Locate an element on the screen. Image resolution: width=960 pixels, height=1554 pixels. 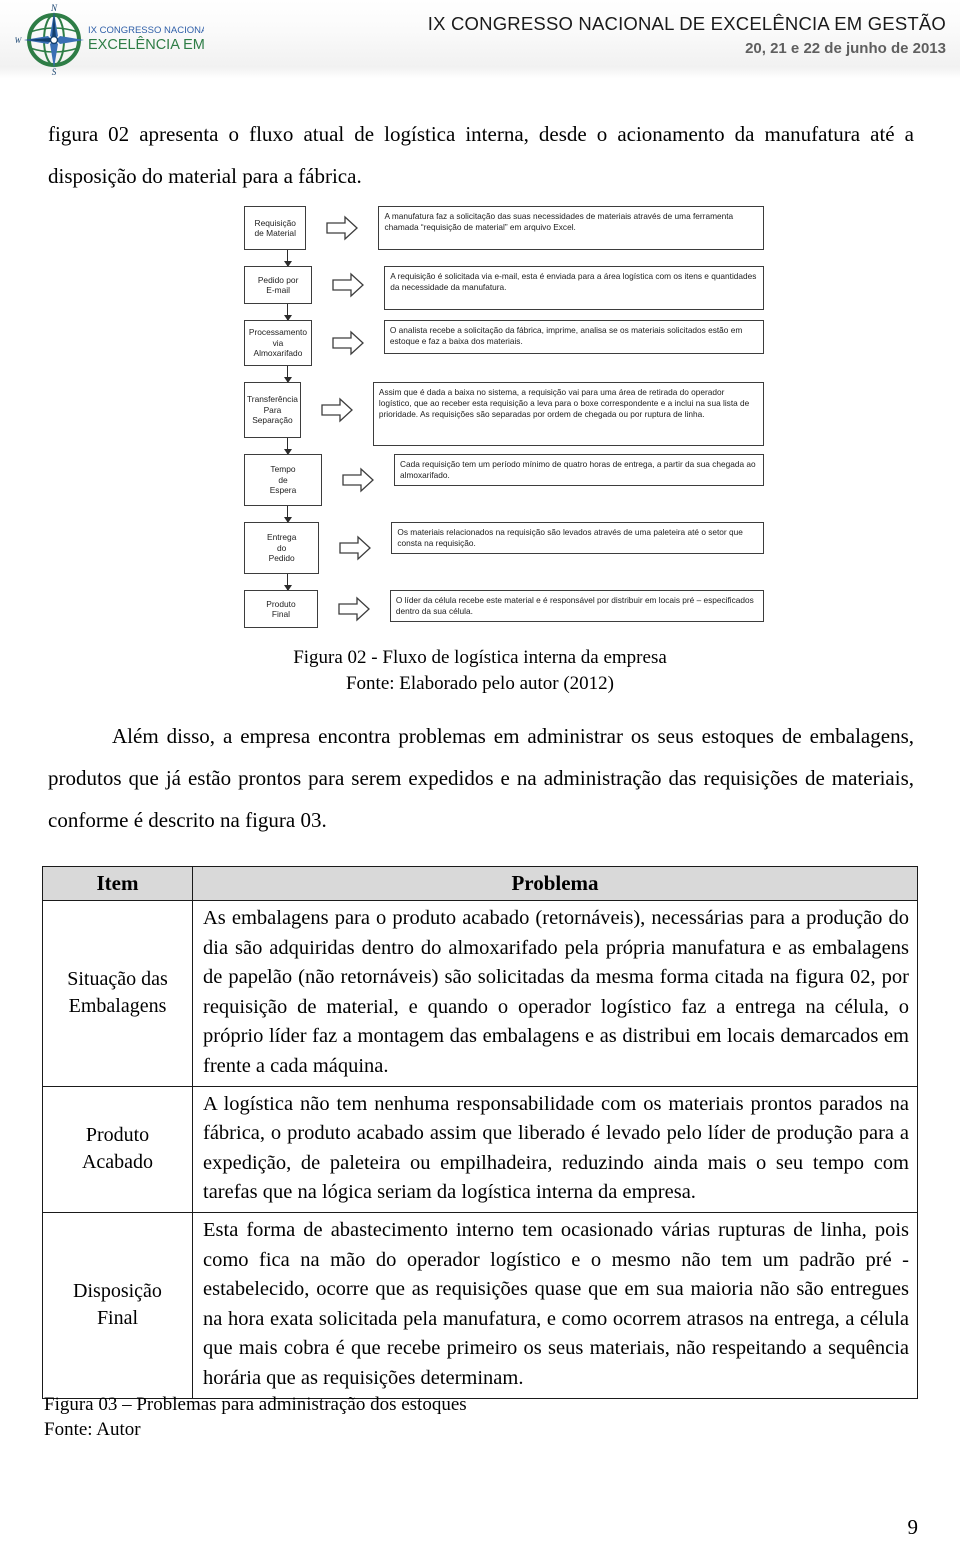
compass-w-label: W is located at coordinates (19, 40).